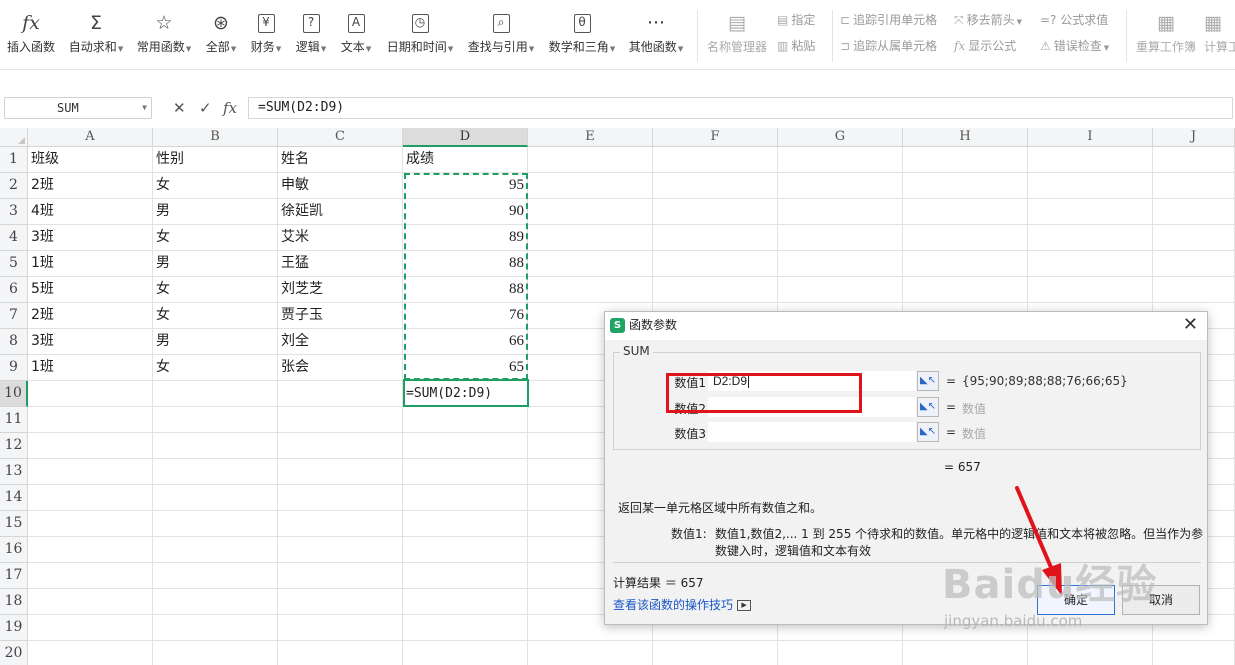 The image size is (1235, 665). Describe the element at coordinates (465, 186) in the screenshot. I see `cell-d2: 95` at that location.